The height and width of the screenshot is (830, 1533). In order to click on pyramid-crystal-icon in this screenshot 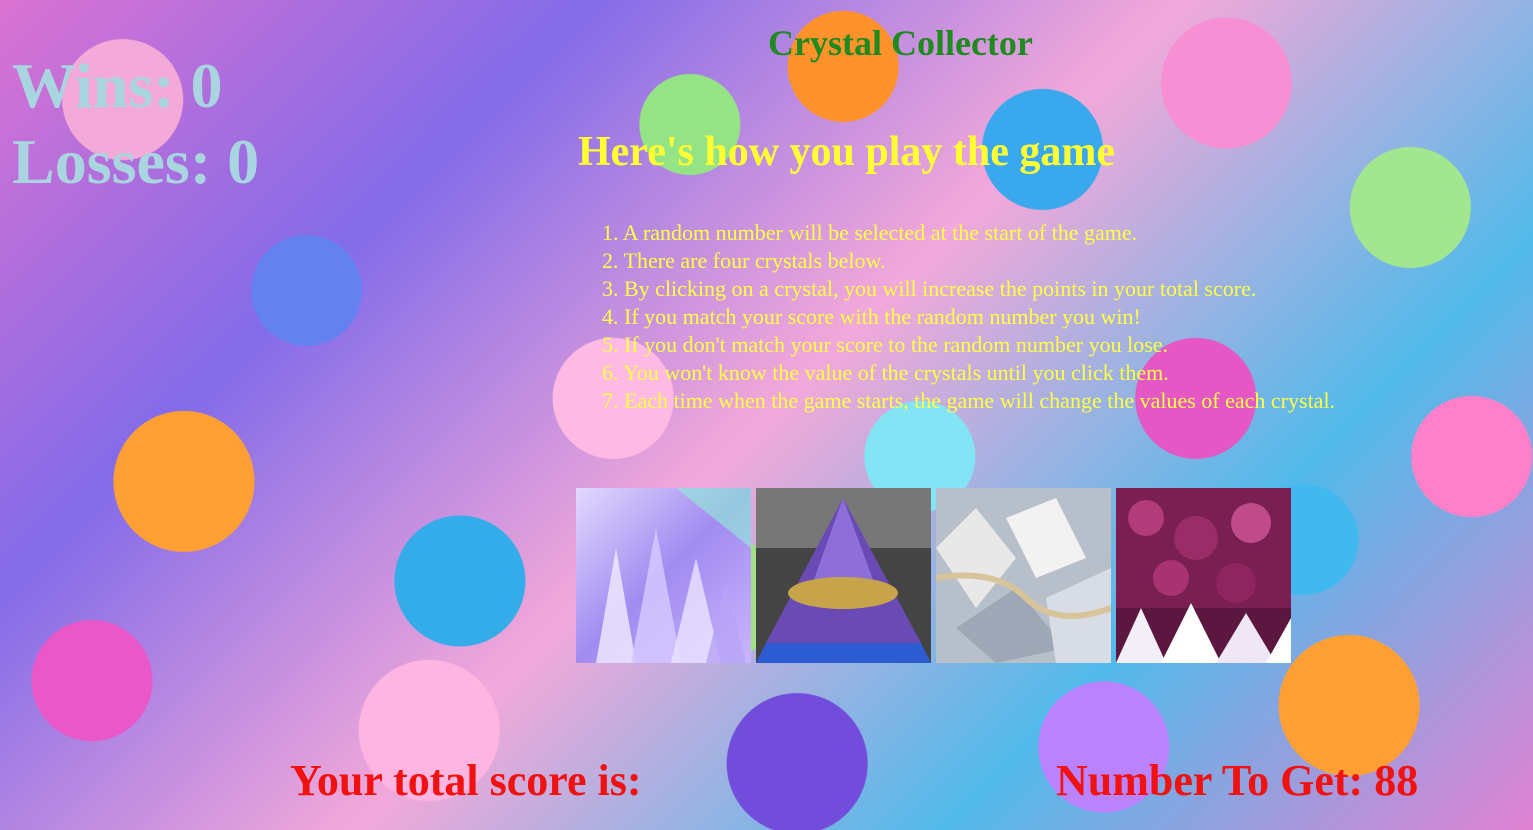, I will do `click(843, 575)`.